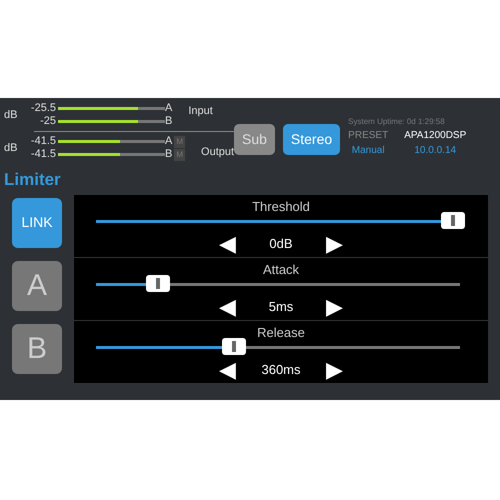 The height and width of the screenshot is (500, 500). Describe the element at coordinates (311, 139) in the screenshot. I see `mode-button: Stereo` at that location.